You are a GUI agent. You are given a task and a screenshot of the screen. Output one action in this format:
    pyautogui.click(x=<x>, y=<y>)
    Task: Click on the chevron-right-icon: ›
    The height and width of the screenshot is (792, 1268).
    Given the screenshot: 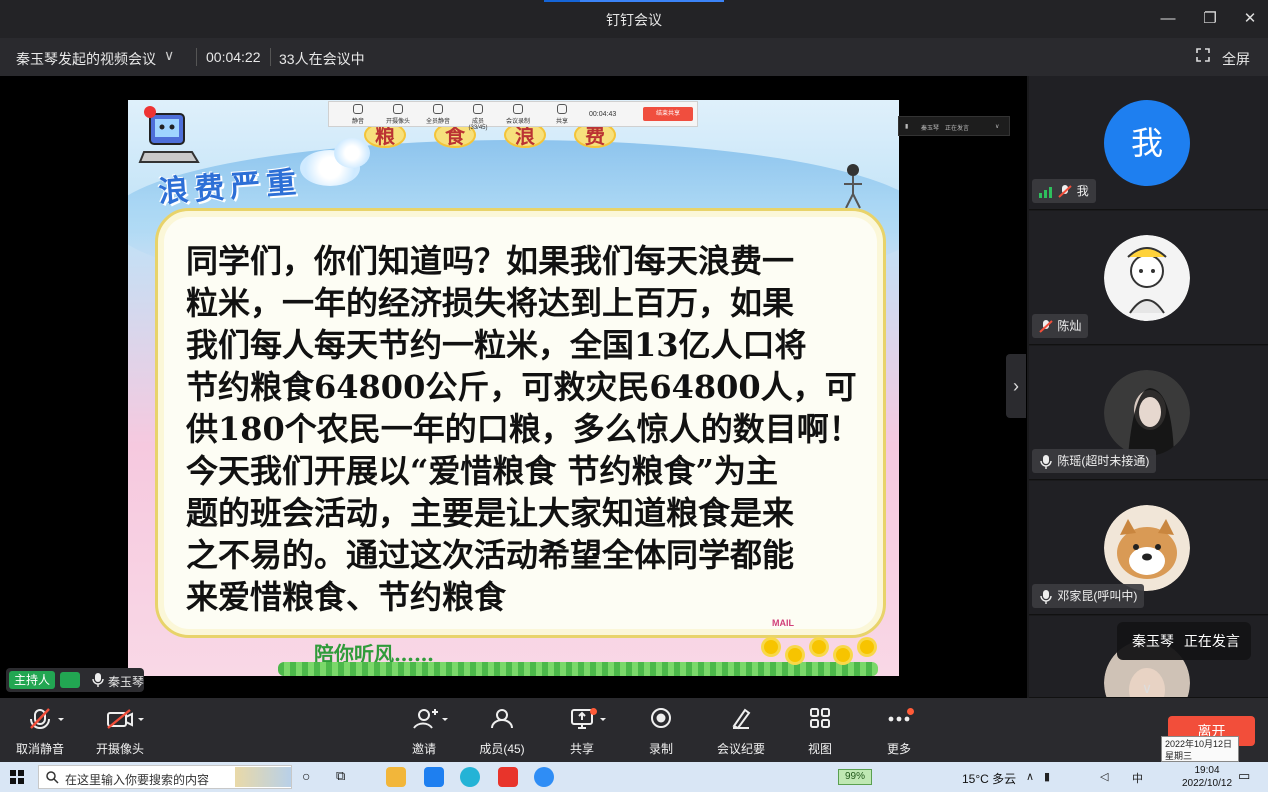 What is the action you would take?
    pyautogui.click(x=1016, y=386)
    